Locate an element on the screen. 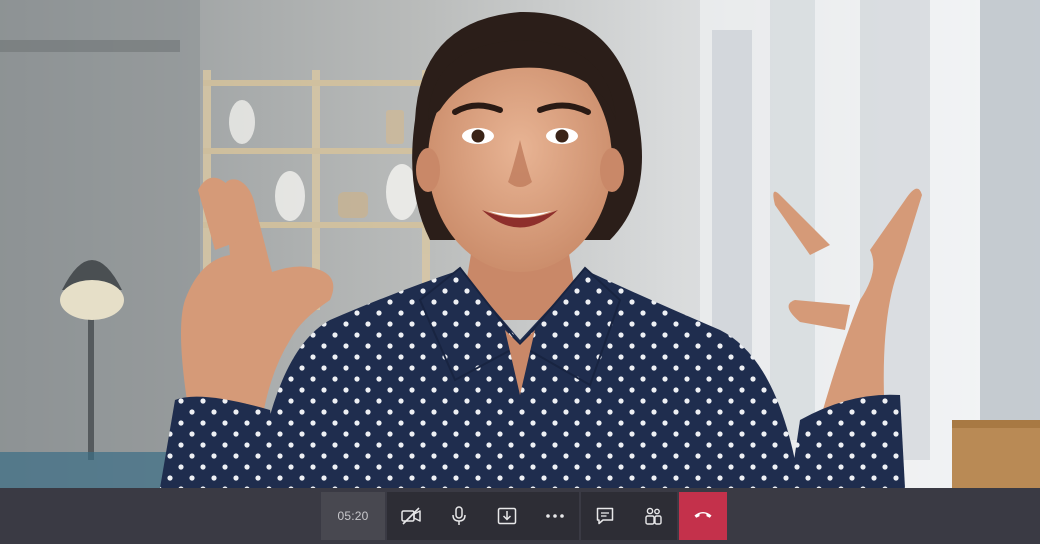  microphone-toggle-button is located at coordinates (459, 516).